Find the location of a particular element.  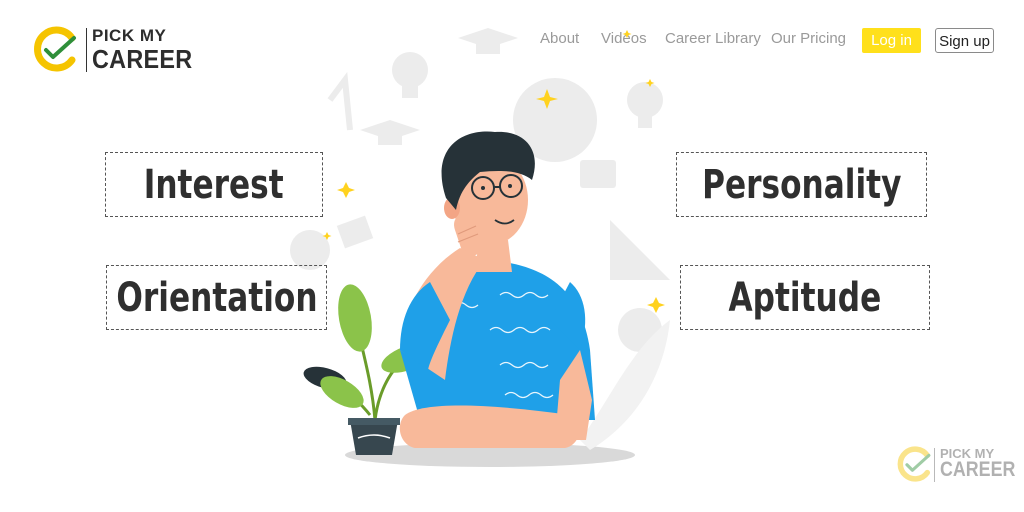

personality-label-box: Personality is located at coordinates (801, 184).